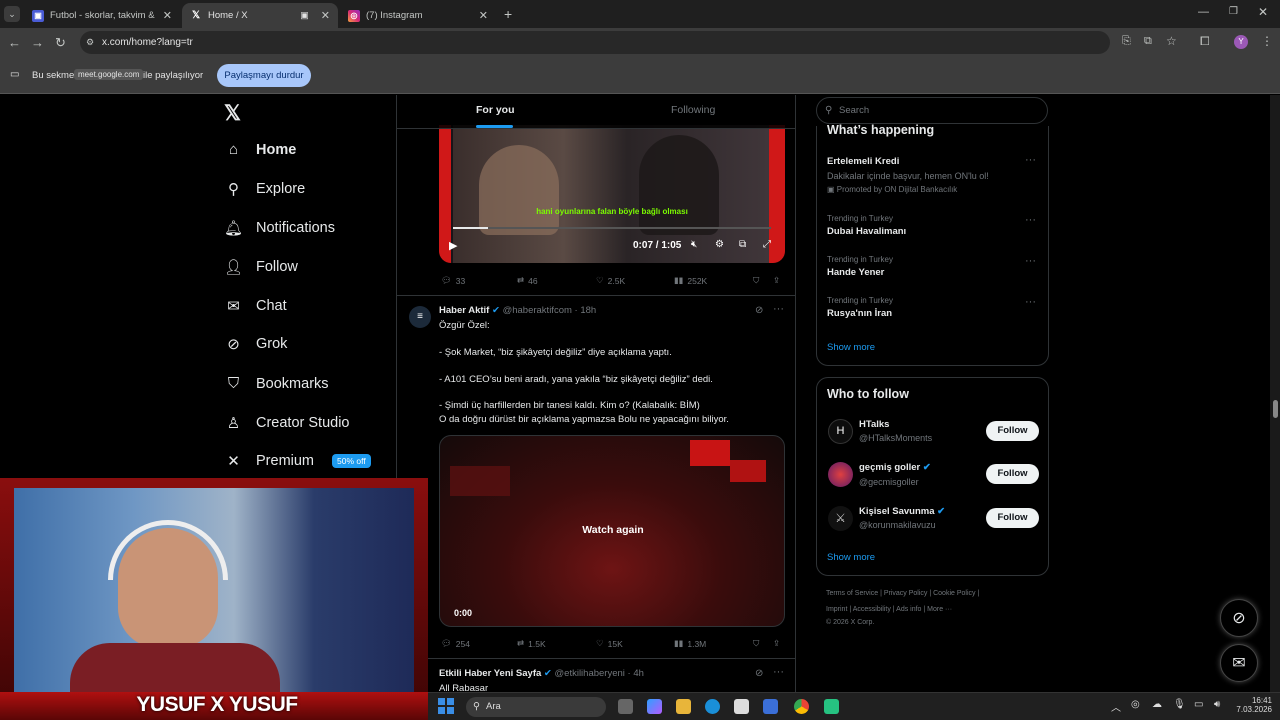  What do you see at coordinates (1179, 704) in the screenshot?
I see `microphone-icon: 🎙︎` at bounding box center [1179, 704].